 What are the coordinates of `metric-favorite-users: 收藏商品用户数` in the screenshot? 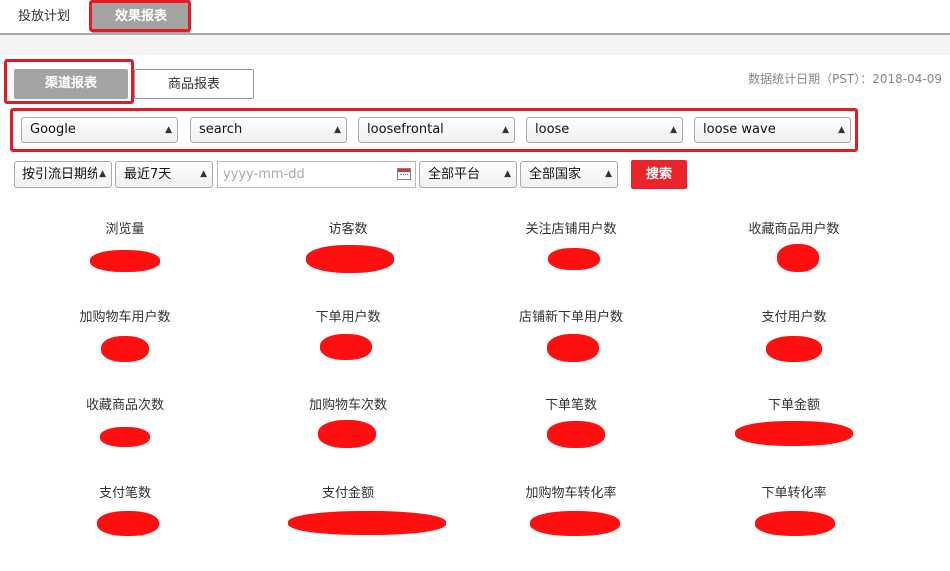 It's located at (794, 227).